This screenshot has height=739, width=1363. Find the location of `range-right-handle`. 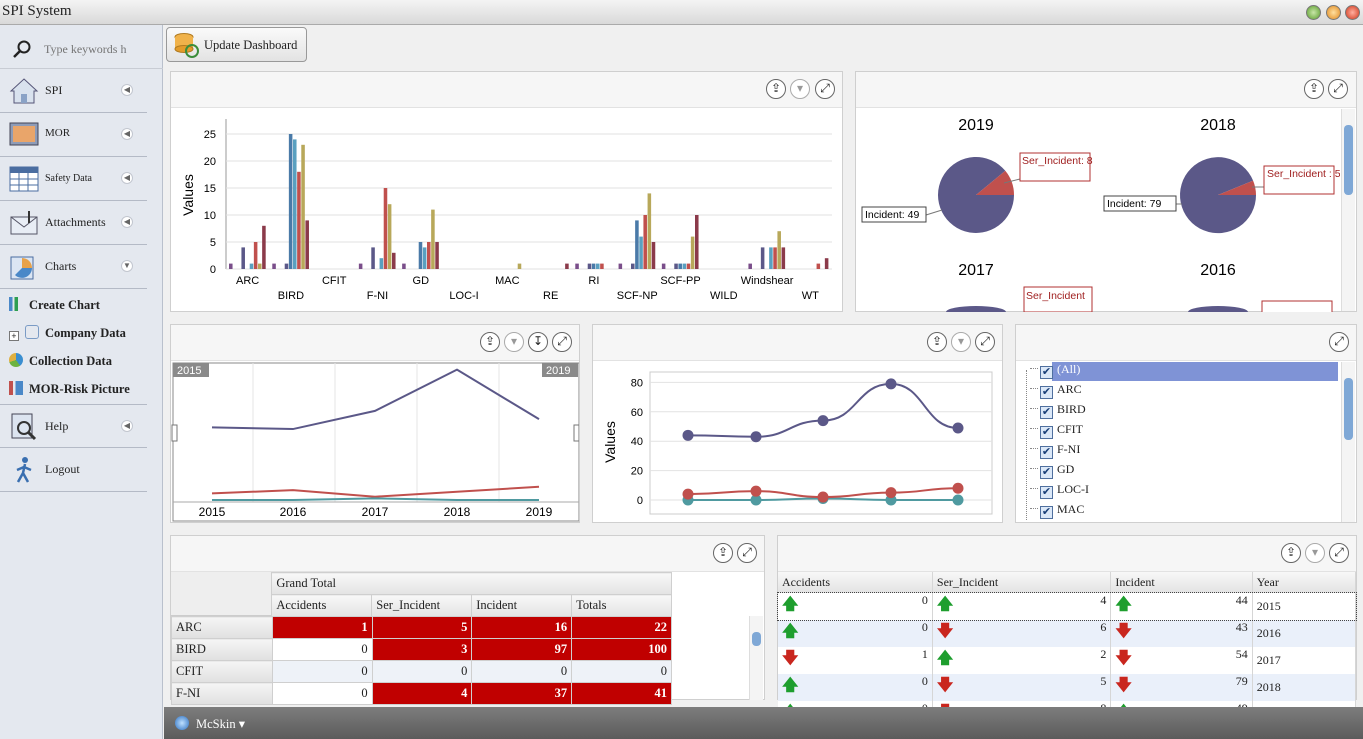

range-right-handle is located at coordinates (576, 433).